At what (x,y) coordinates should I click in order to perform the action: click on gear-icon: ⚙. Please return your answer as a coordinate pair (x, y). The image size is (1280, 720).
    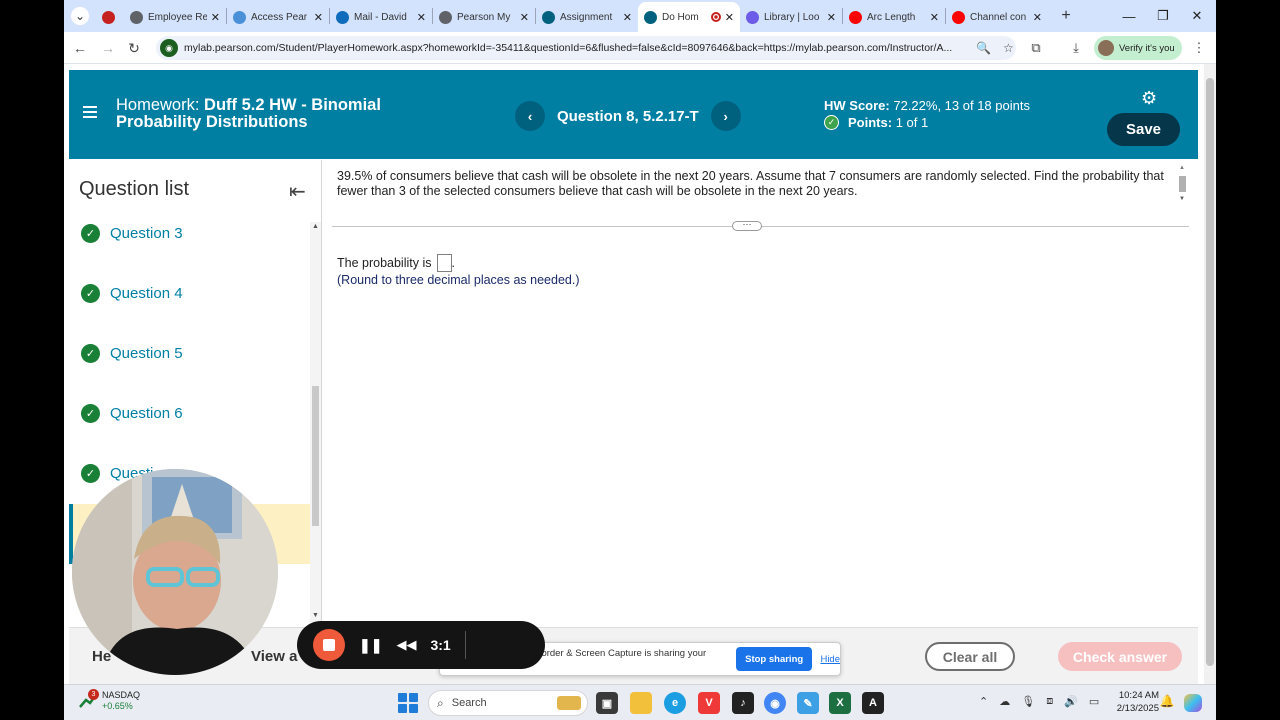
    Looking at the image, I should click on (1149, 98).